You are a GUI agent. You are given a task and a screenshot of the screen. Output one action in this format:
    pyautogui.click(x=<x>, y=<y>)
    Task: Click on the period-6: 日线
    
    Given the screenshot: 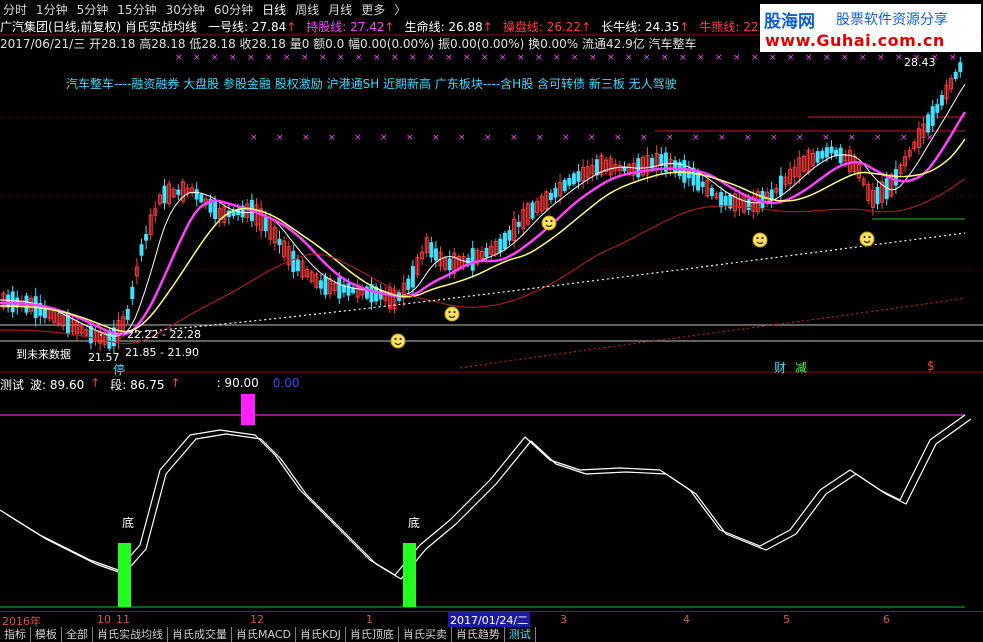 What is the action you would take?
    pyautogui.click(x=274, y=9)
    